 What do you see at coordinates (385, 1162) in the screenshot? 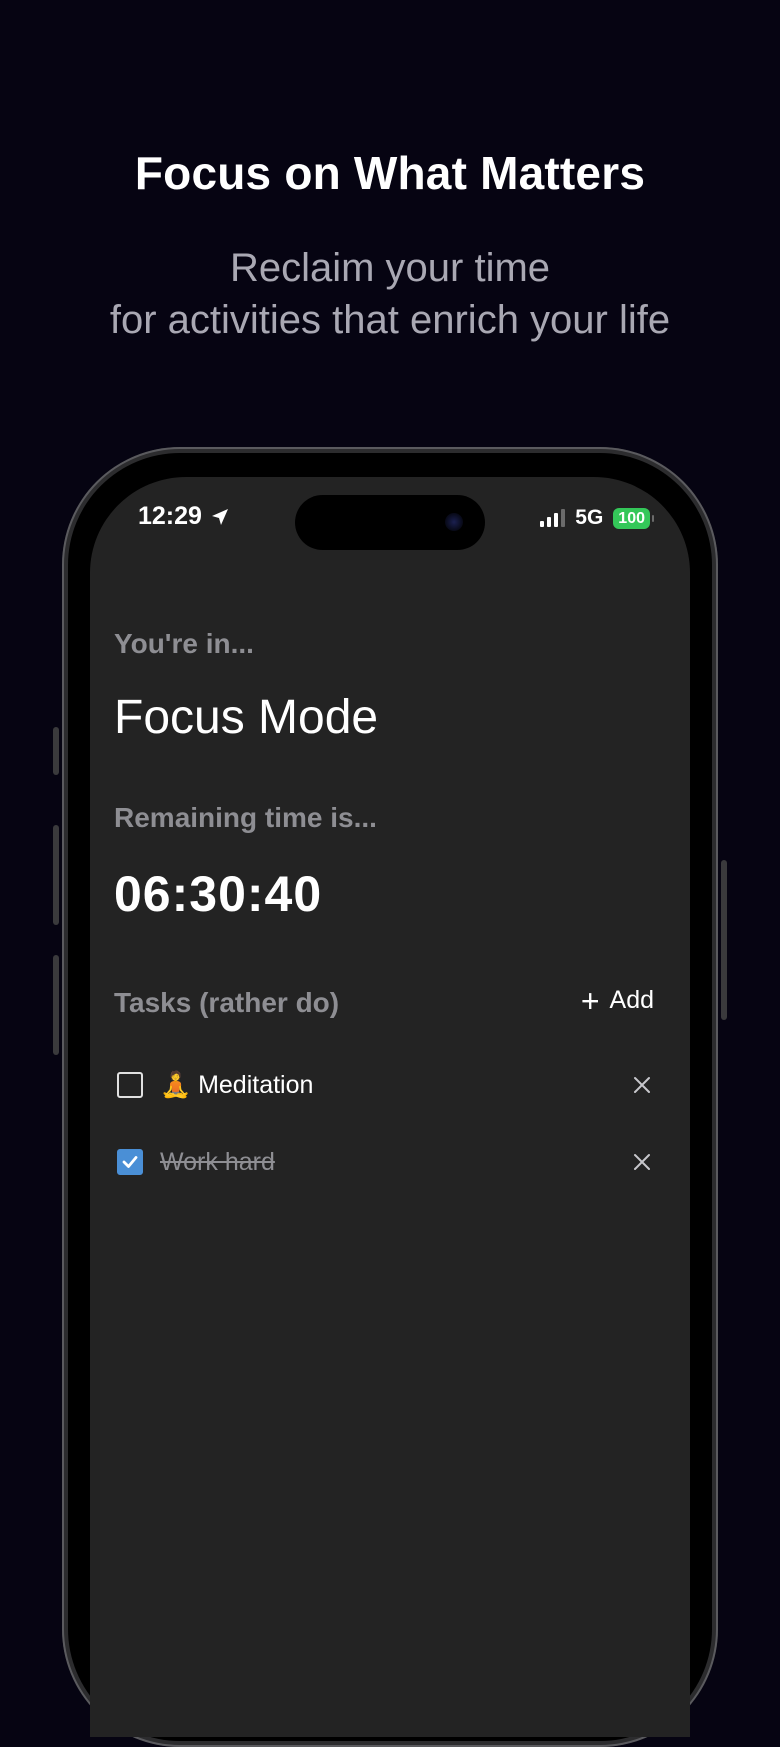
I see `task-item: Work hard` at bounding box center [385, 1162].